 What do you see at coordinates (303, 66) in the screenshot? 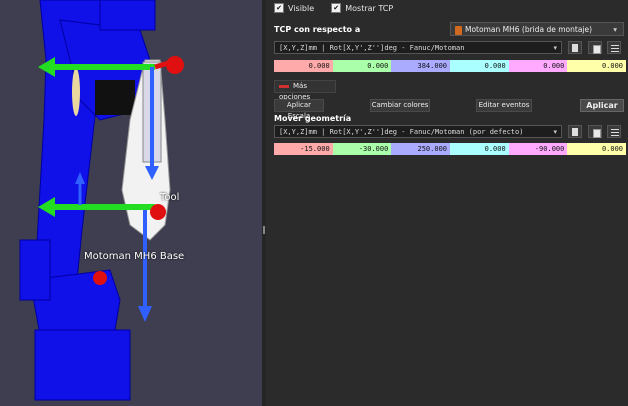
I see `tcp-x-field: 0.000` at bounding box center [303, 66].